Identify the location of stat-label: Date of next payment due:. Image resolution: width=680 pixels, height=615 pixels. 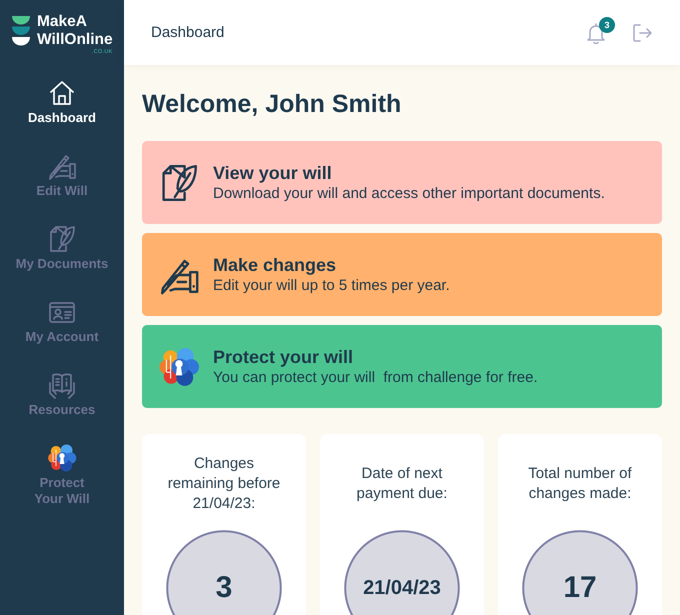
(402, 484).